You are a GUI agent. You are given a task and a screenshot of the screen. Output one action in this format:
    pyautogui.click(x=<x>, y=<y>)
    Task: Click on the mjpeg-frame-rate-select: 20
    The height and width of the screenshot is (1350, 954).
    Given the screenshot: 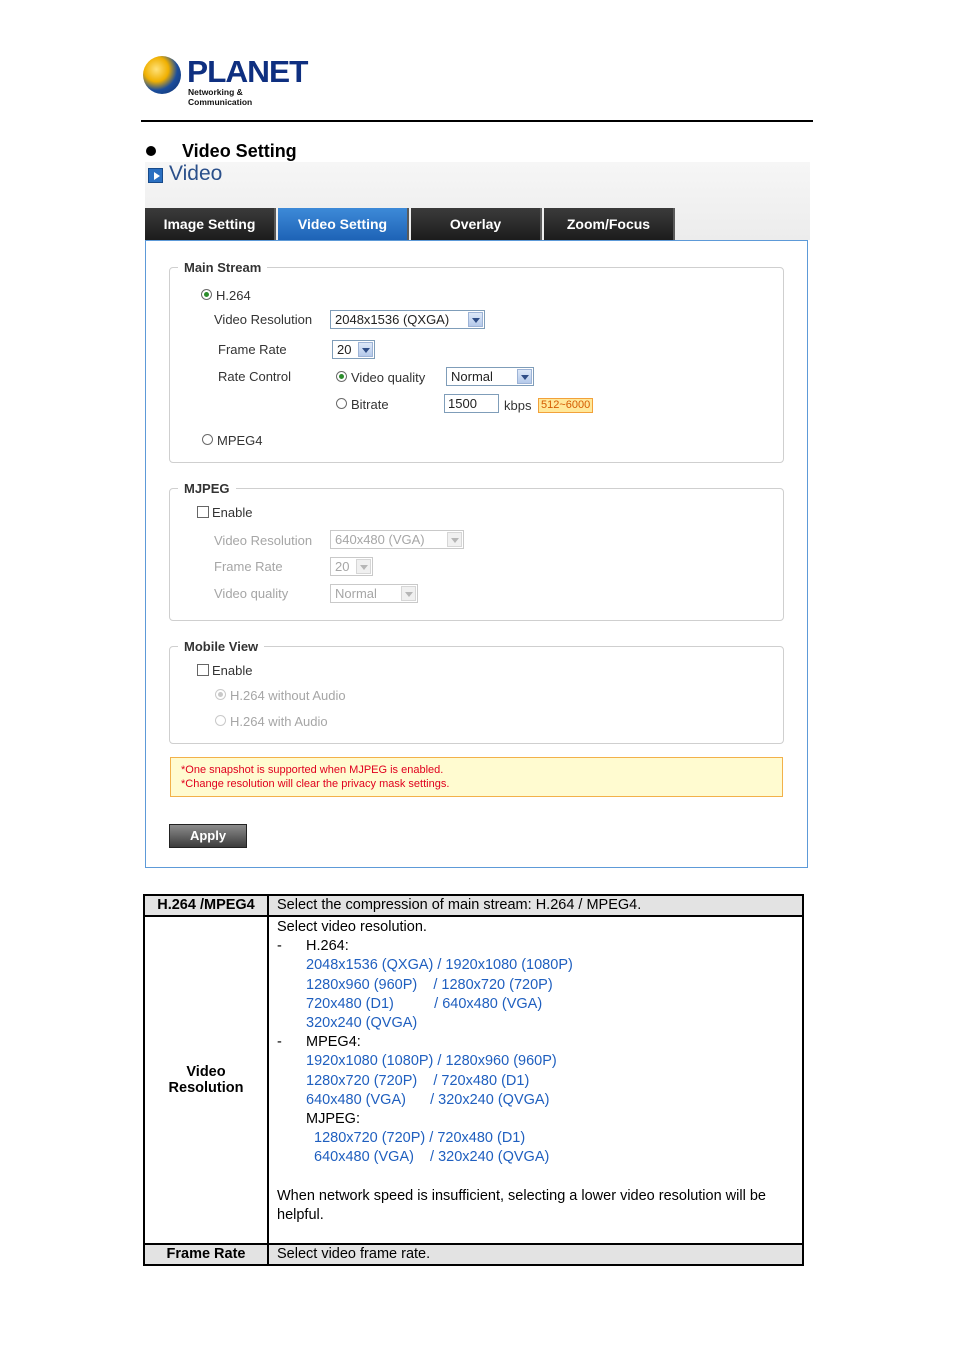 What is the action you would take?
    pyautogui.click(x=351, y=566)
    